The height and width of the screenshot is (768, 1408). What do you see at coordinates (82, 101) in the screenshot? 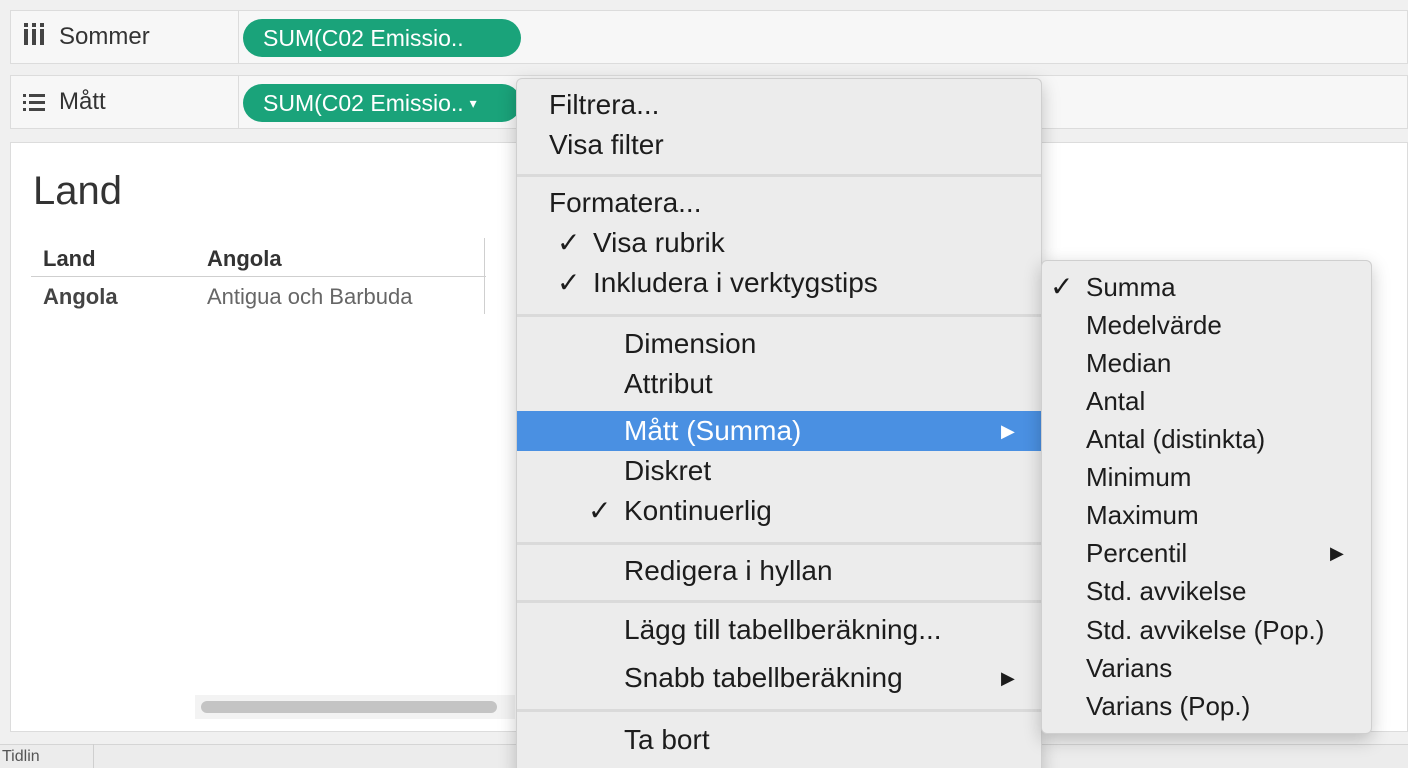
I see `rows-shelf-label: Mått` at bounding box center [82, 101].